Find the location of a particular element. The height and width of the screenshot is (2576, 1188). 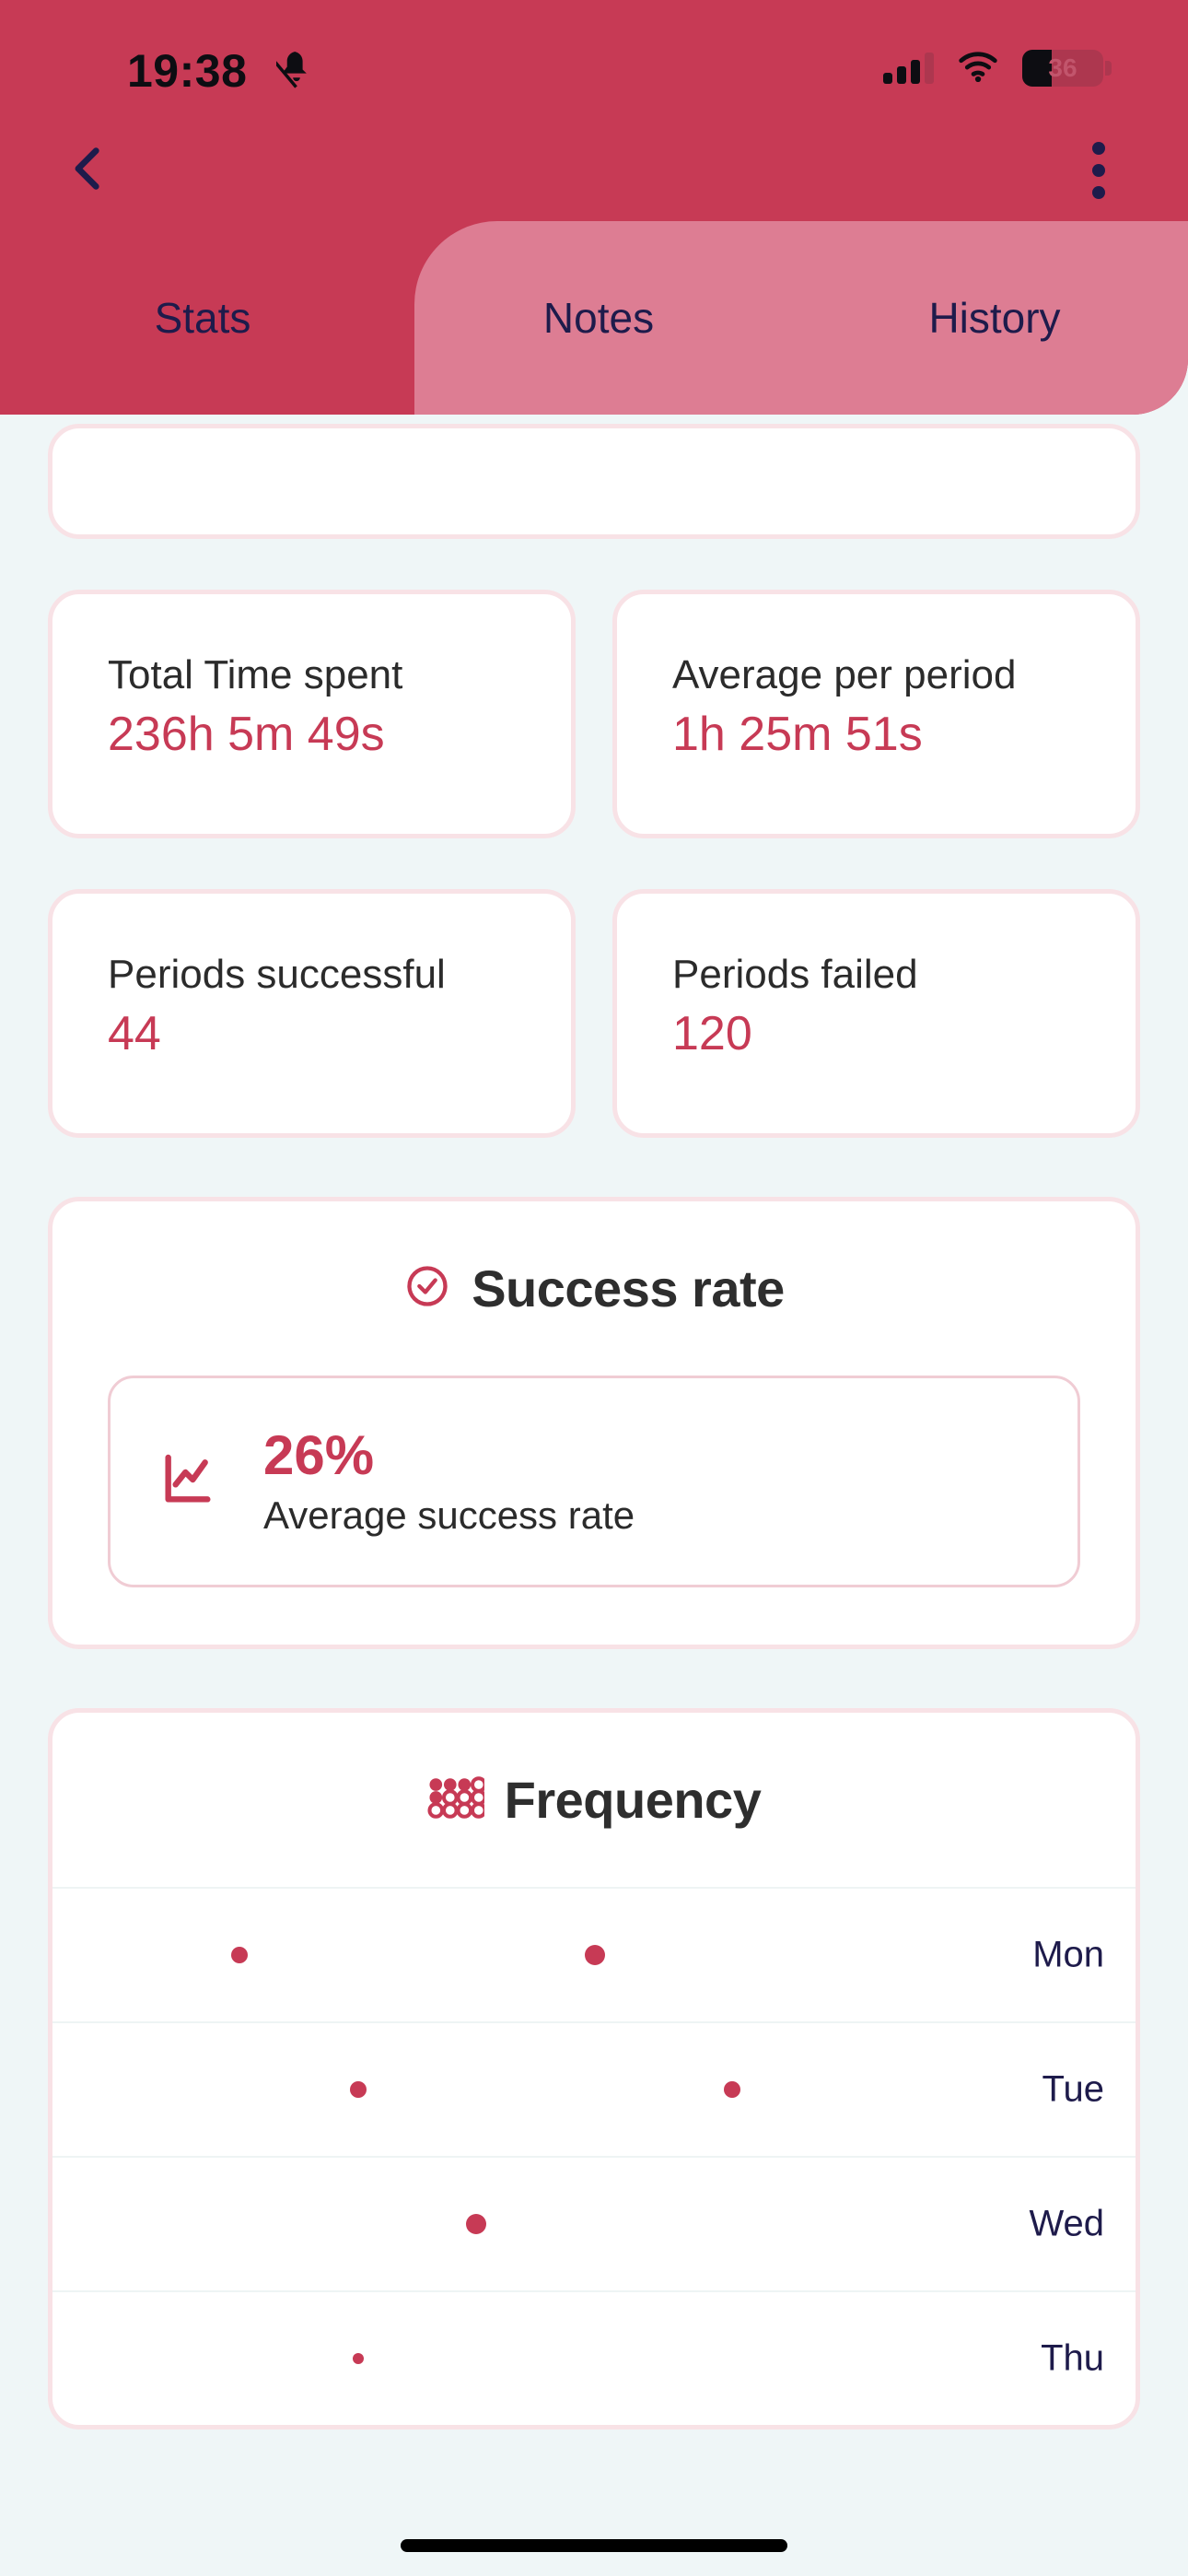

stat-card-value: 44 is located at coordinates (134, 1033).